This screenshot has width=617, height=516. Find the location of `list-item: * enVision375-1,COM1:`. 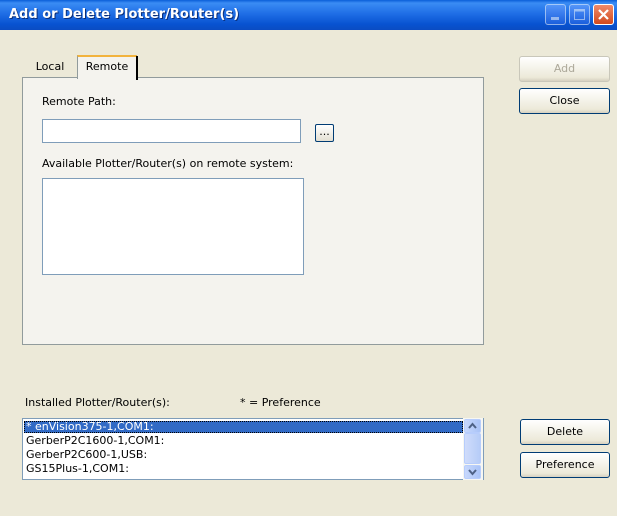

list-item: * enVision375-1,COM1: is located at coordinates (243, 427).